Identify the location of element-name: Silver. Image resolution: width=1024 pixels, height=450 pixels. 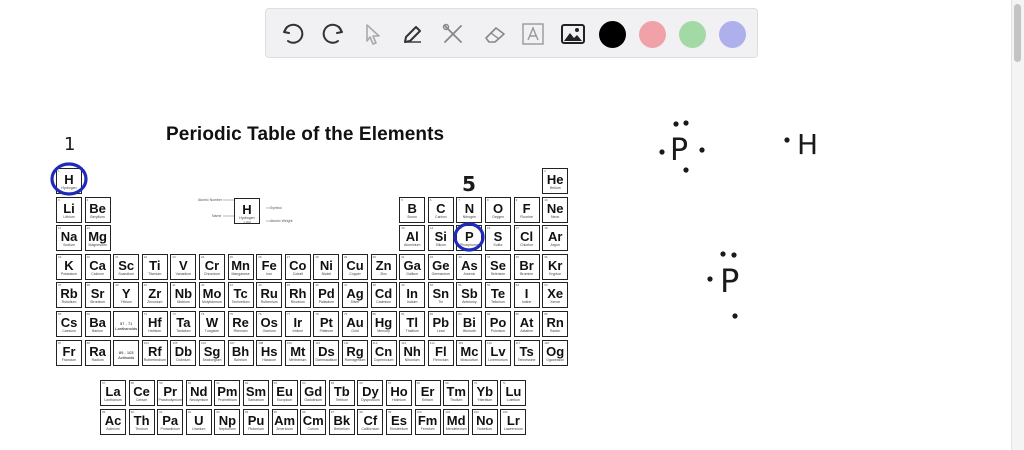
(355, 302).